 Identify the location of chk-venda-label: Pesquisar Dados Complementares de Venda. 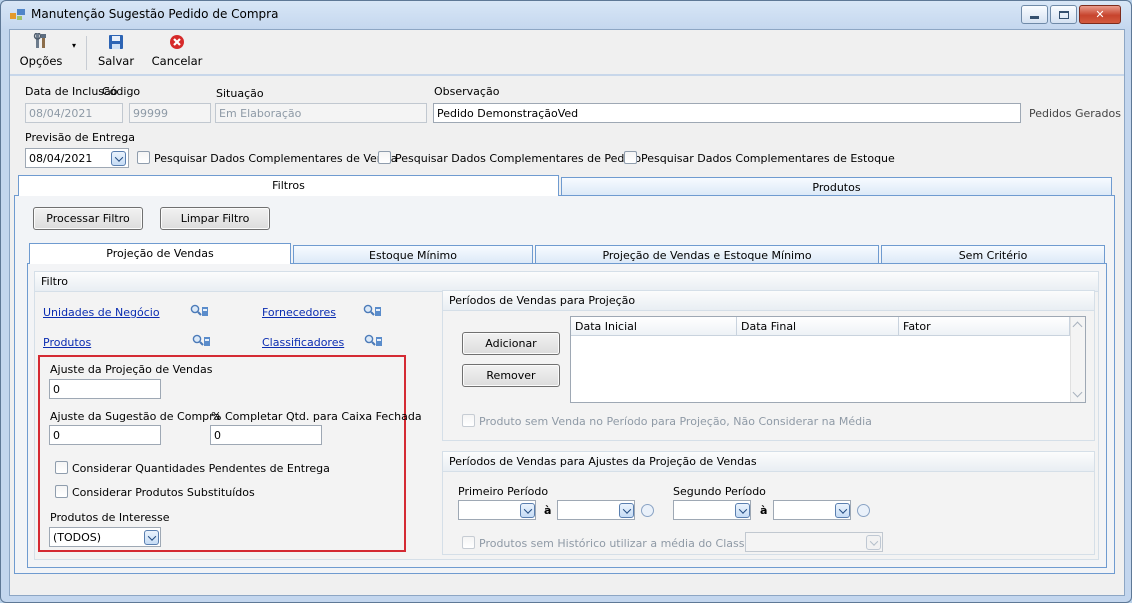
(276, 158).